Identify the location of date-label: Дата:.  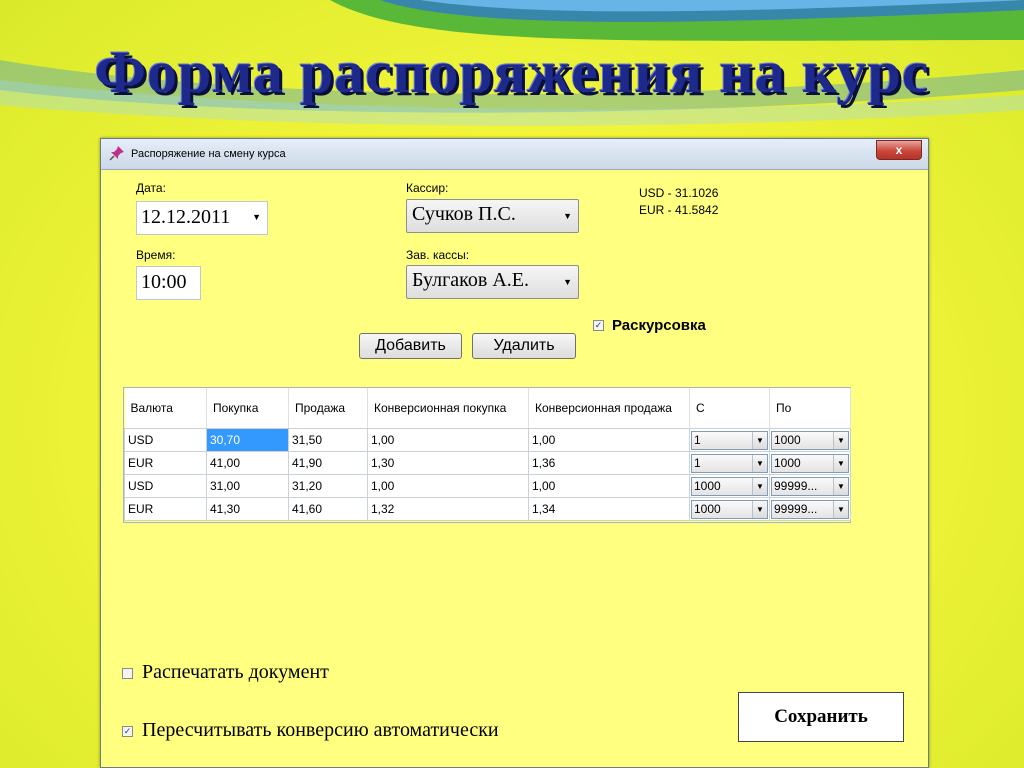
(151, 188).